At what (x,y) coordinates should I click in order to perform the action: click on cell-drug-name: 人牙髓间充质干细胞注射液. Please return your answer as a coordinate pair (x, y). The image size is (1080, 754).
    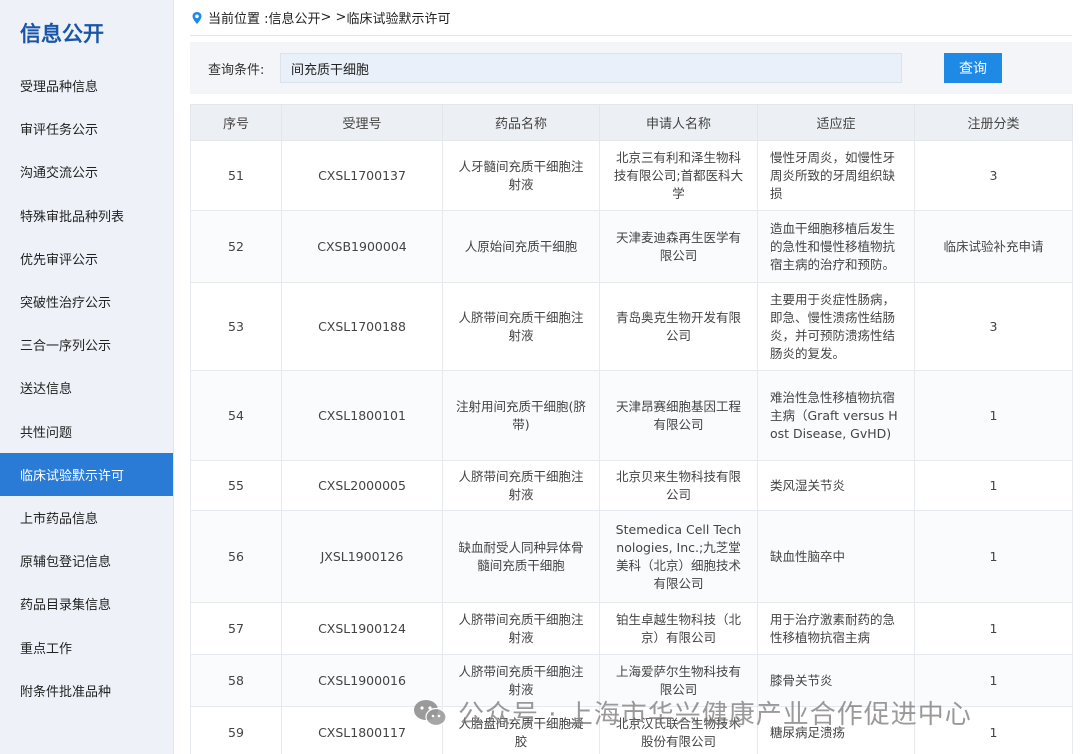
    Looking at the image, I should click on (521, 175).